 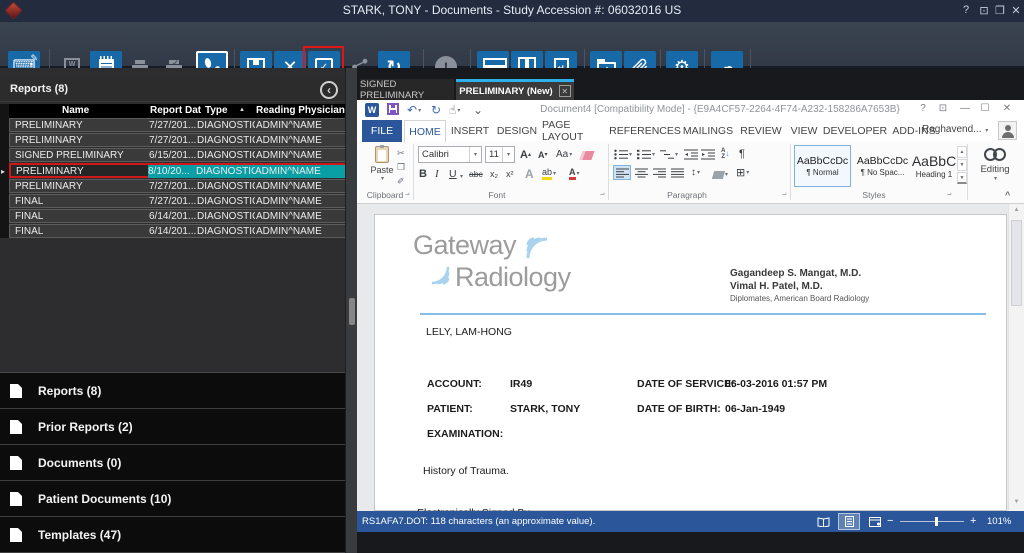 What do you see at coordinates (602, 194) in the screenshot?
I see `font-dialog-launcher: ⌐` at bounding box center [602, 194].